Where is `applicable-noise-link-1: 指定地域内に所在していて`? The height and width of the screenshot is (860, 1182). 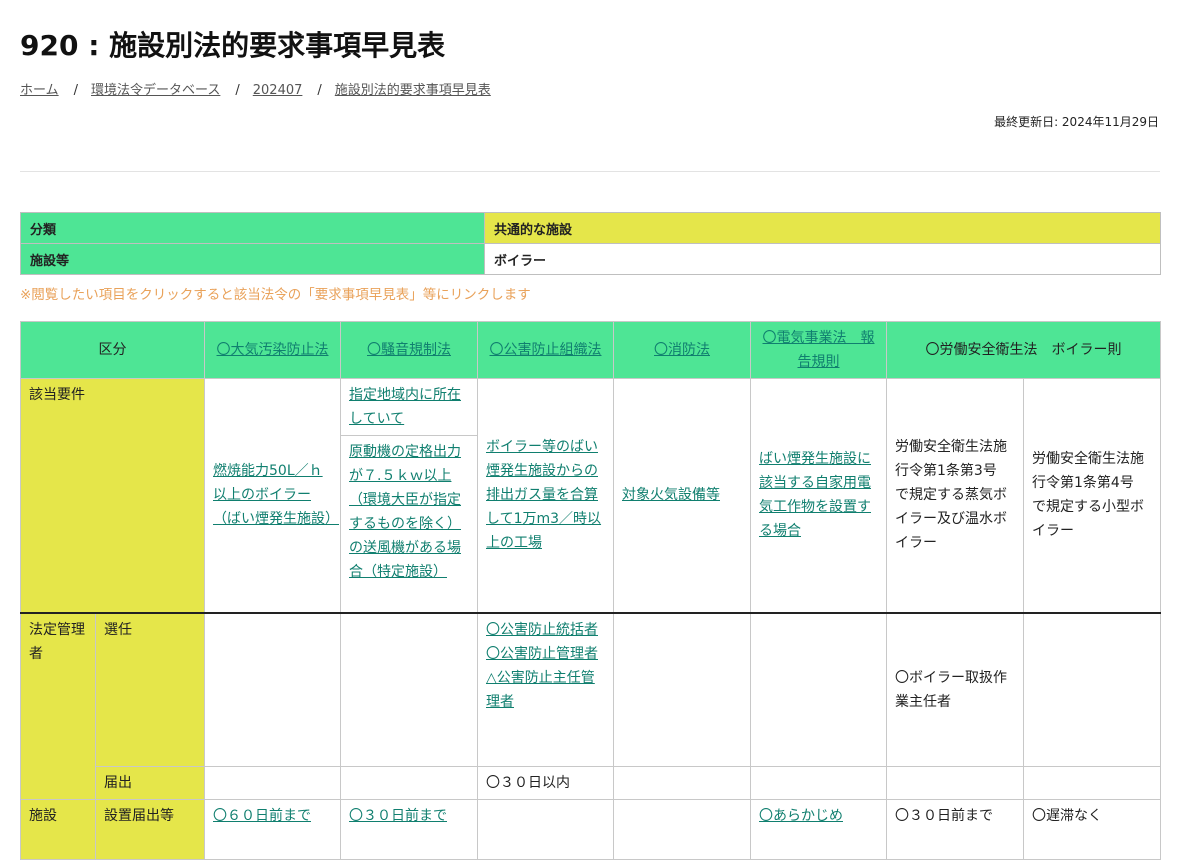
applicable-noise-link-1: 指定地域内に所在していて is located at coordinates (405, 407).